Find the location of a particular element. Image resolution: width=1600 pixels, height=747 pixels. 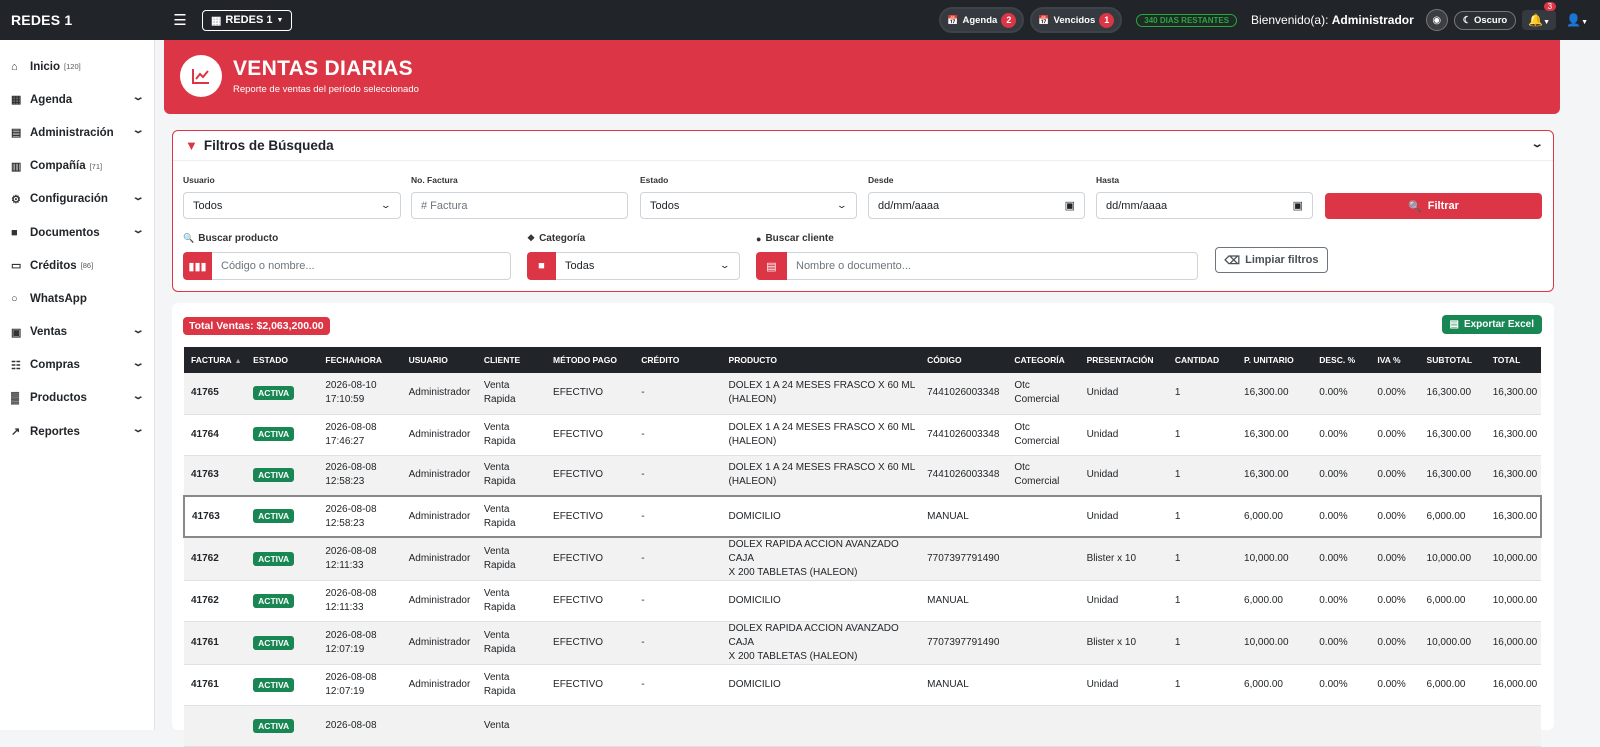

clear-filters-button: ⌫ Limpiar filtros is located at coordinates (1271, 260).